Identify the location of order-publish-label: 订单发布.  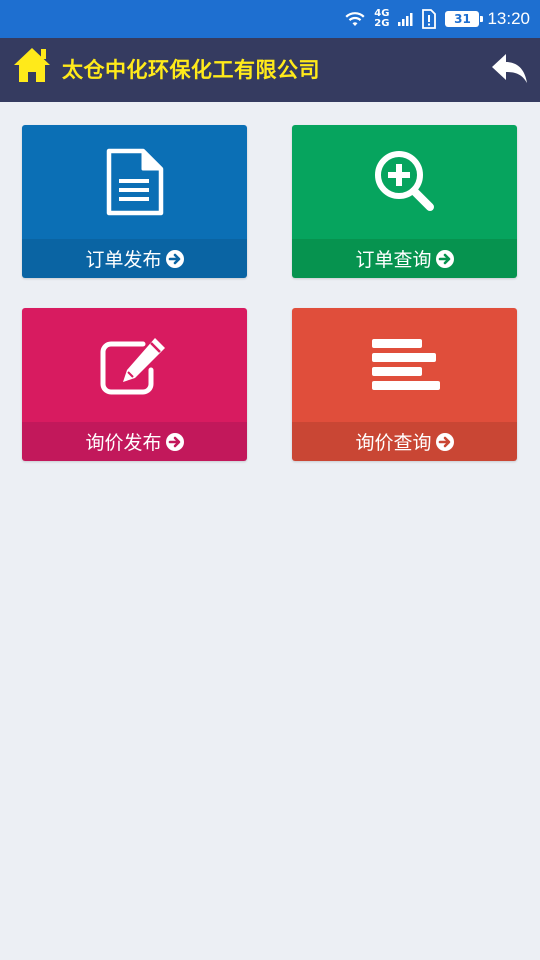
(123, 260).